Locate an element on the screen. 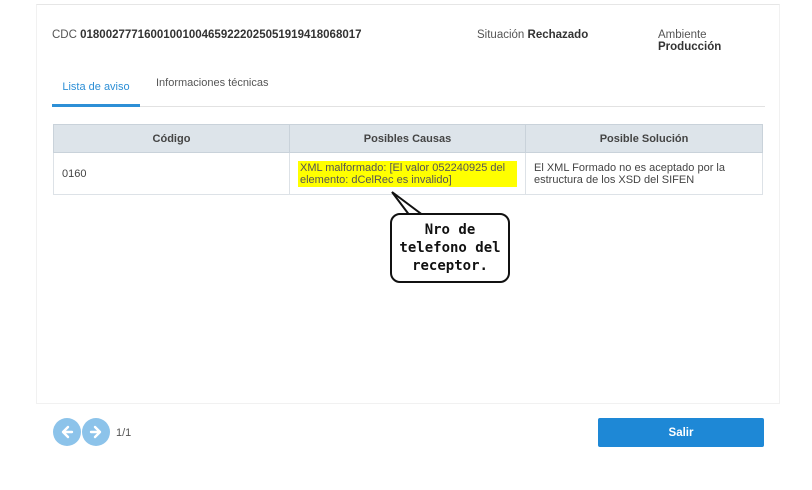 The image size is (812, 490). situacion-info: Situación Rechazado is located at coordinates (532, 35).